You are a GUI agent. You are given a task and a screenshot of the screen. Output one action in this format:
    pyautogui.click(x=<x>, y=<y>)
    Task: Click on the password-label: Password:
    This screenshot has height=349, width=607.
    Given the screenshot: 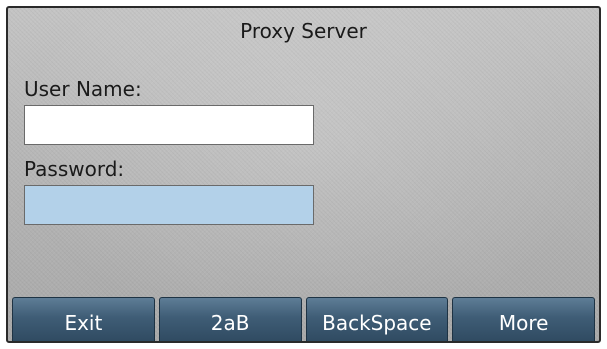 What is the action you would take?
    pyautogui.click(x=74, y=169)
    